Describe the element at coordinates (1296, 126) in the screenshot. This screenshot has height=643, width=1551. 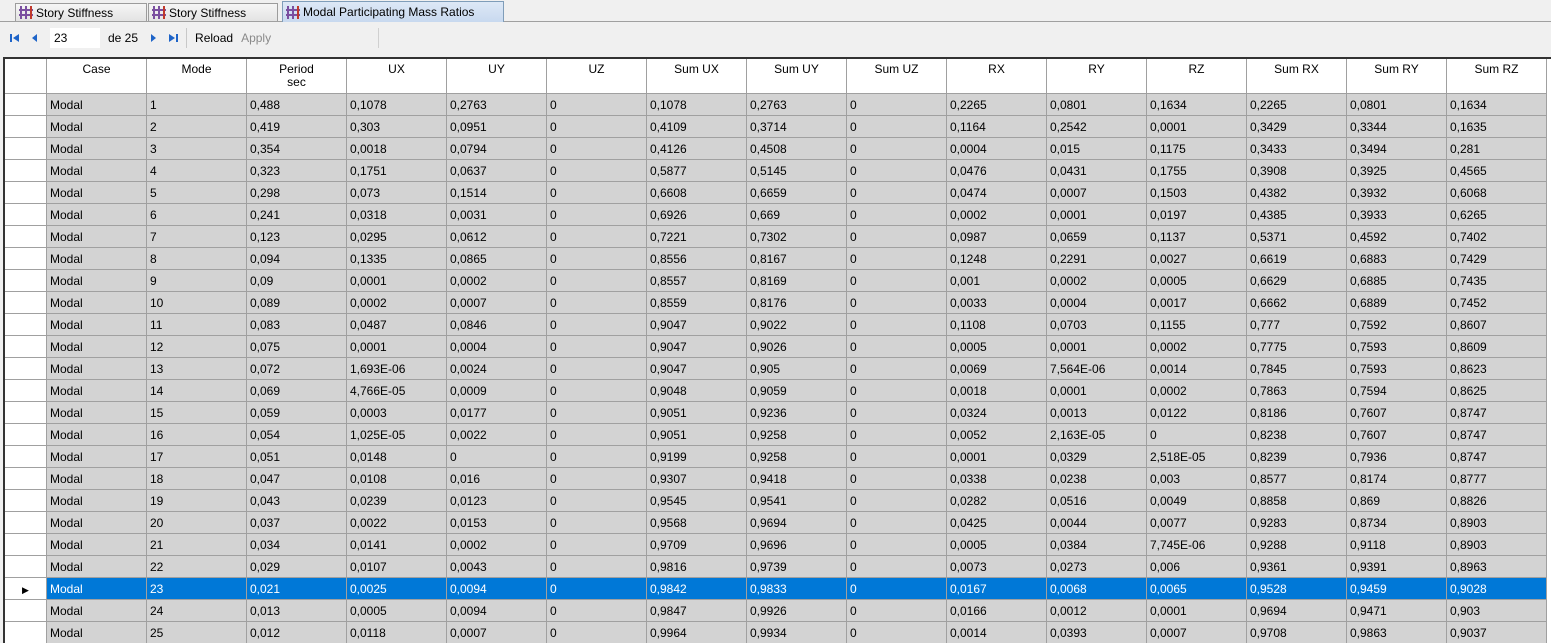
I see `table-cell: 0,3429` at that location.